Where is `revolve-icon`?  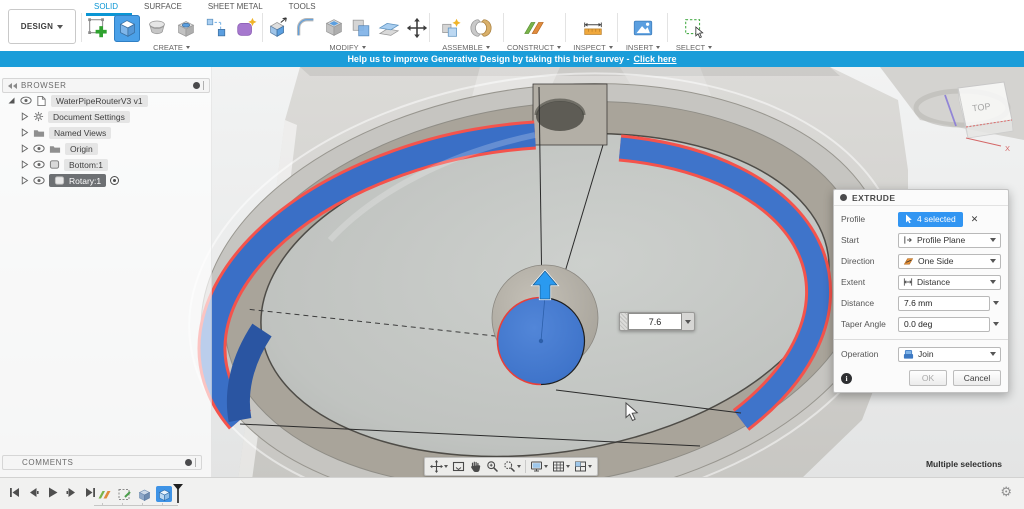 revolve-icon is located at coordinates (156, 28).